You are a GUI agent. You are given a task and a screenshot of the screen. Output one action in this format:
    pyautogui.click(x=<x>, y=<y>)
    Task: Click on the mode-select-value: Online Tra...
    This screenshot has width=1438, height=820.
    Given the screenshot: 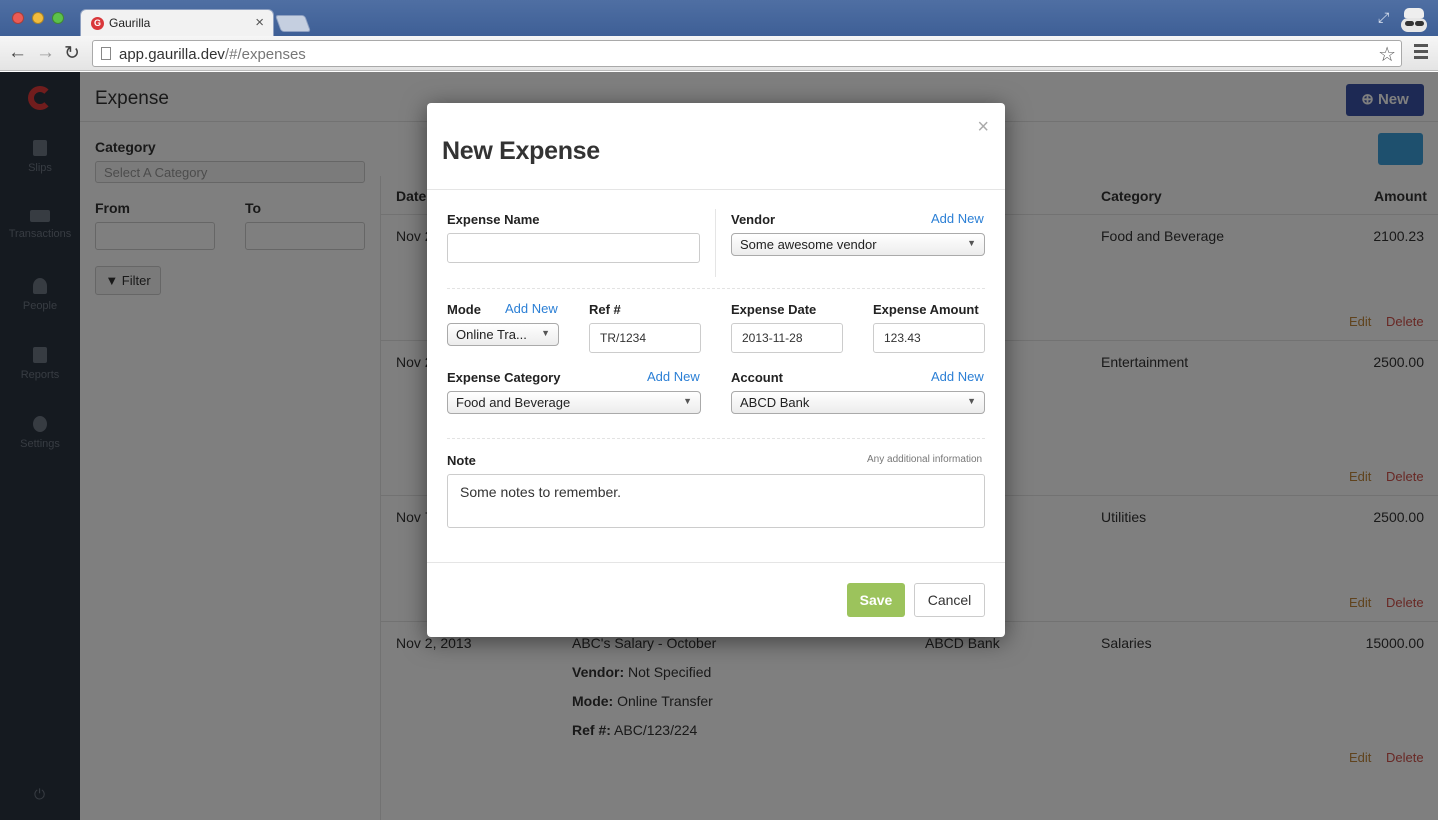 What is the action you would take?
    pyautogui.click(x=491, y=334)
    